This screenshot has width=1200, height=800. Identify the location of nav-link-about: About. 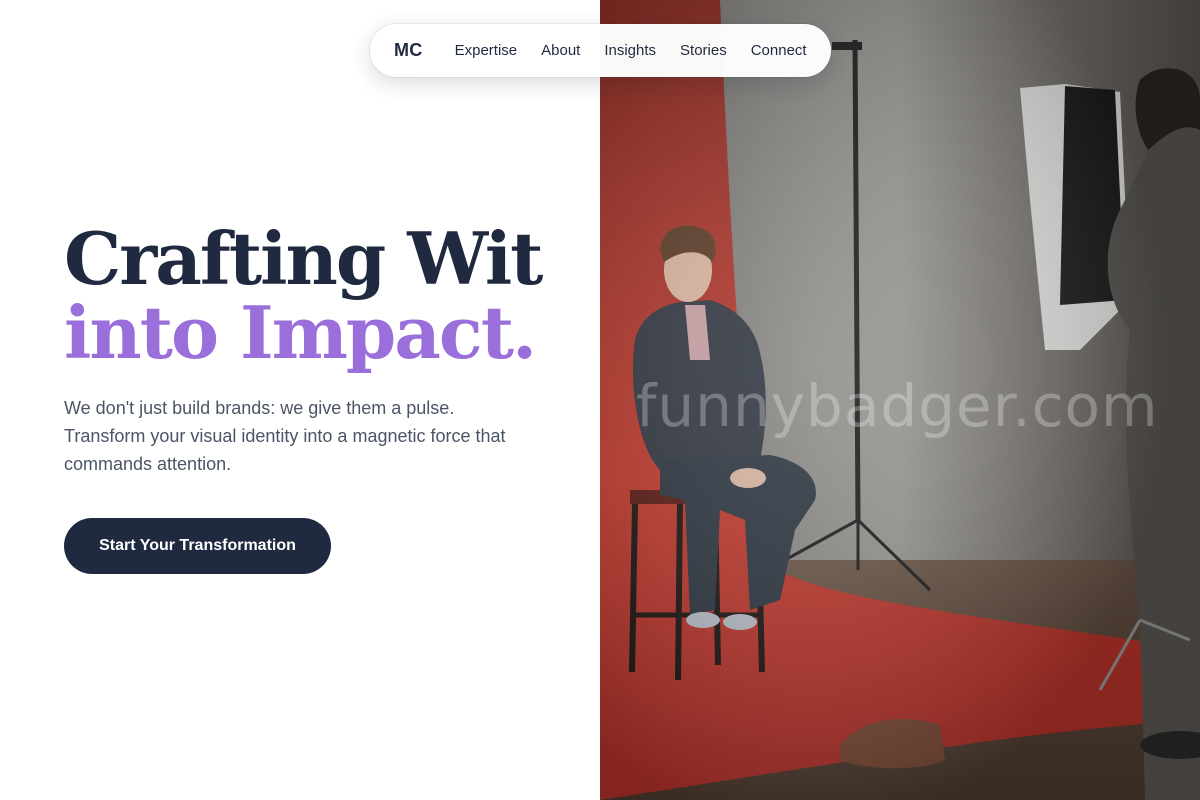
(560, 50).